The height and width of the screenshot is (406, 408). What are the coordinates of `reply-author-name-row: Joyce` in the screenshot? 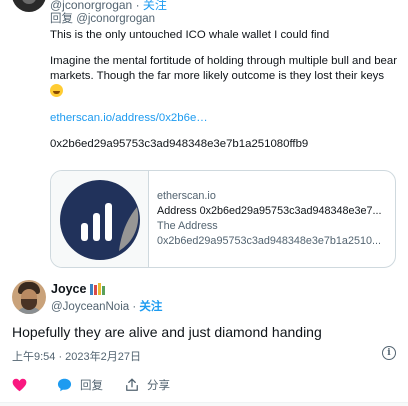 It's located at (78, 289).